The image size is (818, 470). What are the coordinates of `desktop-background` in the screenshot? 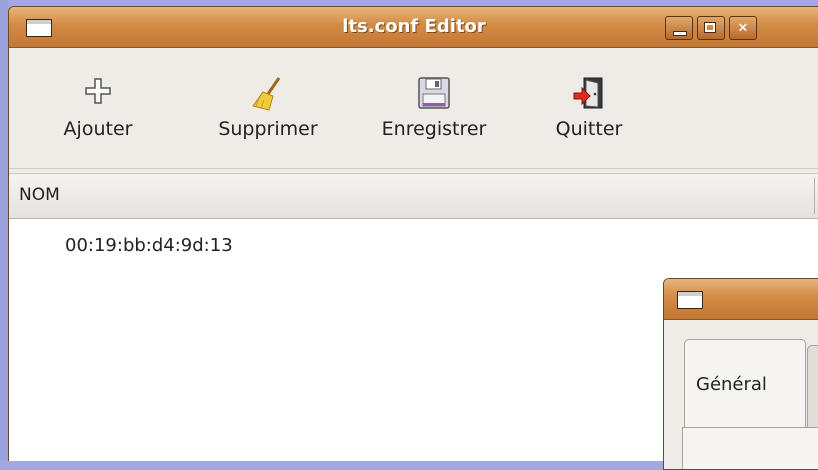 It's located at (4, 230).